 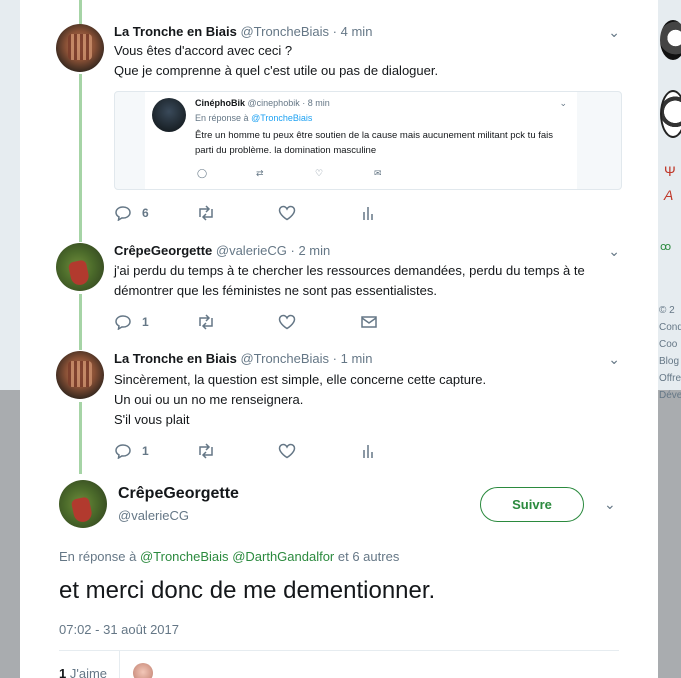 What do you see at coordinates (401, 322) in the screenshot?
I see `direct-message-button` at bounding box center [401, 322].